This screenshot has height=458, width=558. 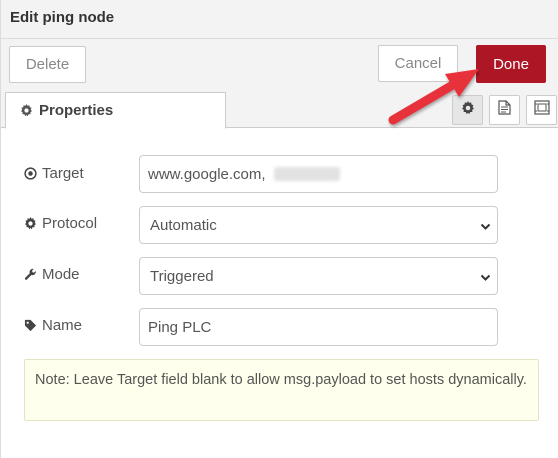 I want to click on protocol-value: Automatic, so click(x=183, y=225).